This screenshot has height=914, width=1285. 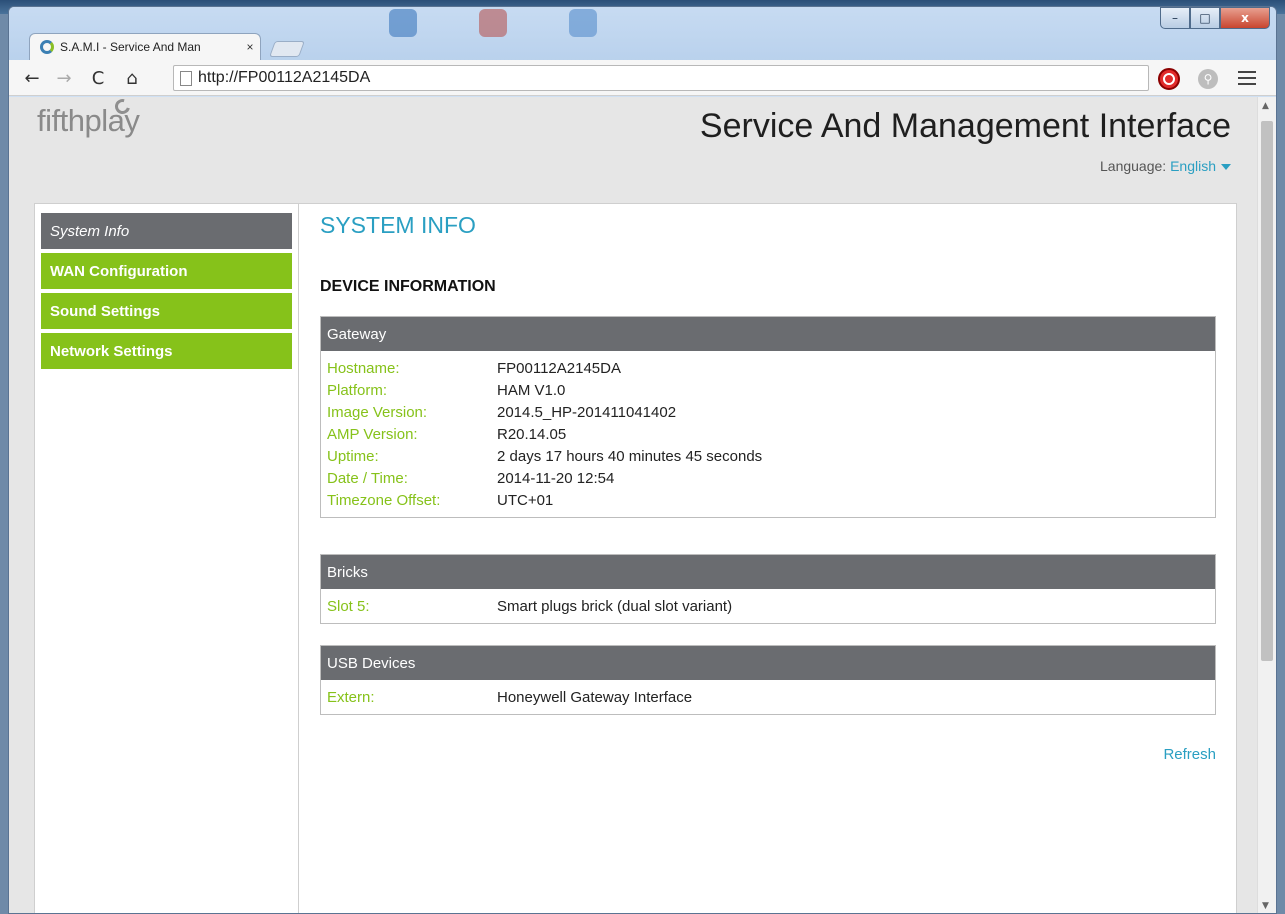 What do you see at coordinates (372, 434) in the screenshot?
I see `info-key: AMP Version:` at bounding box center [372, 434].